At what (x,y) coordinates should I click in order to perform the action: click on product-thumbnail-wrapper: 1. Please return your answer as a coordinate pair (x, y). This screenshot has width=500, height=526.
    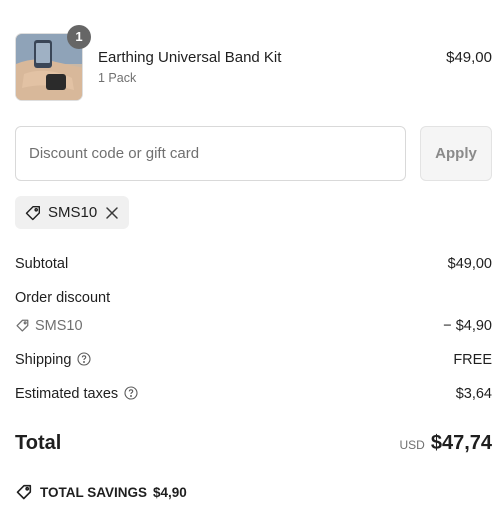
    Looking at the image, I should click on (53, 63).